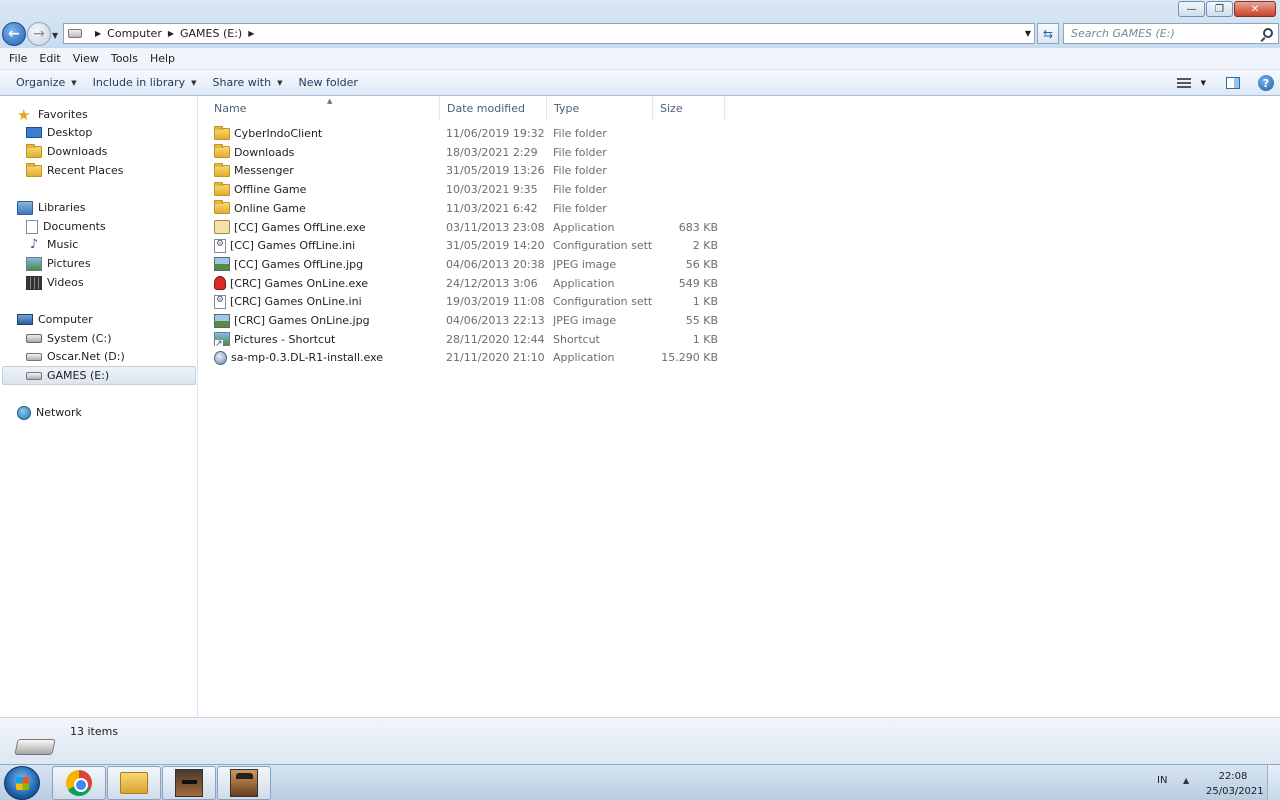  Describe the element at coordinates (323, 108) in the screenshot. I see `column-header-name: ▲ Name` at that location.